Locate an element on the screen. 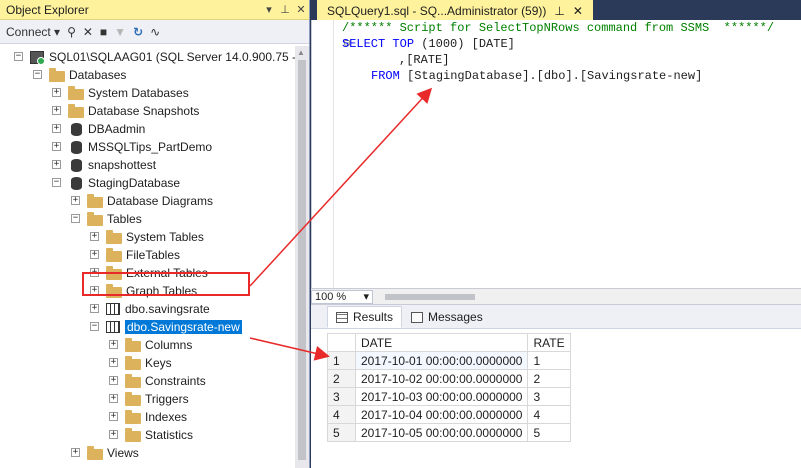 The image size is (801, 468). tree-node-11: FileTables is located at coordinates (143, 255).